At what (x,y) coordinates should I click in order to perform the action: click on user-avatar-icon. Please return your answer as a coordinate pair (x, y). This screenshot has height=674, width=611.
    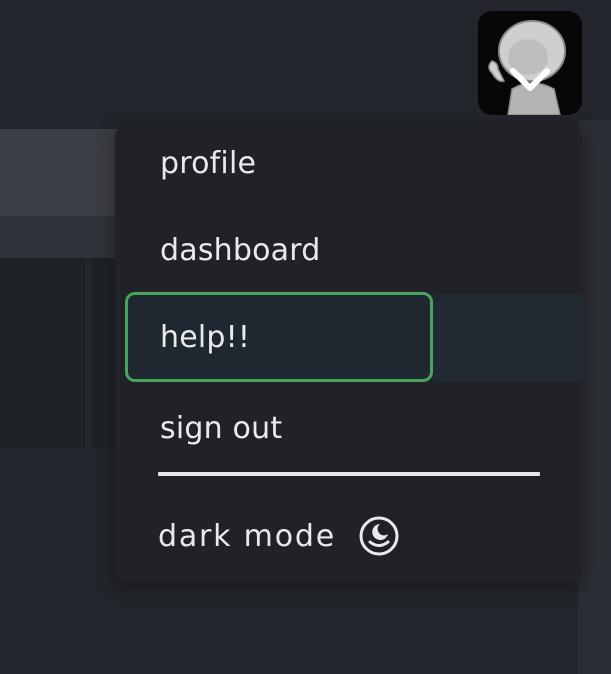
    Looking at the image, I should click on (527, 67).